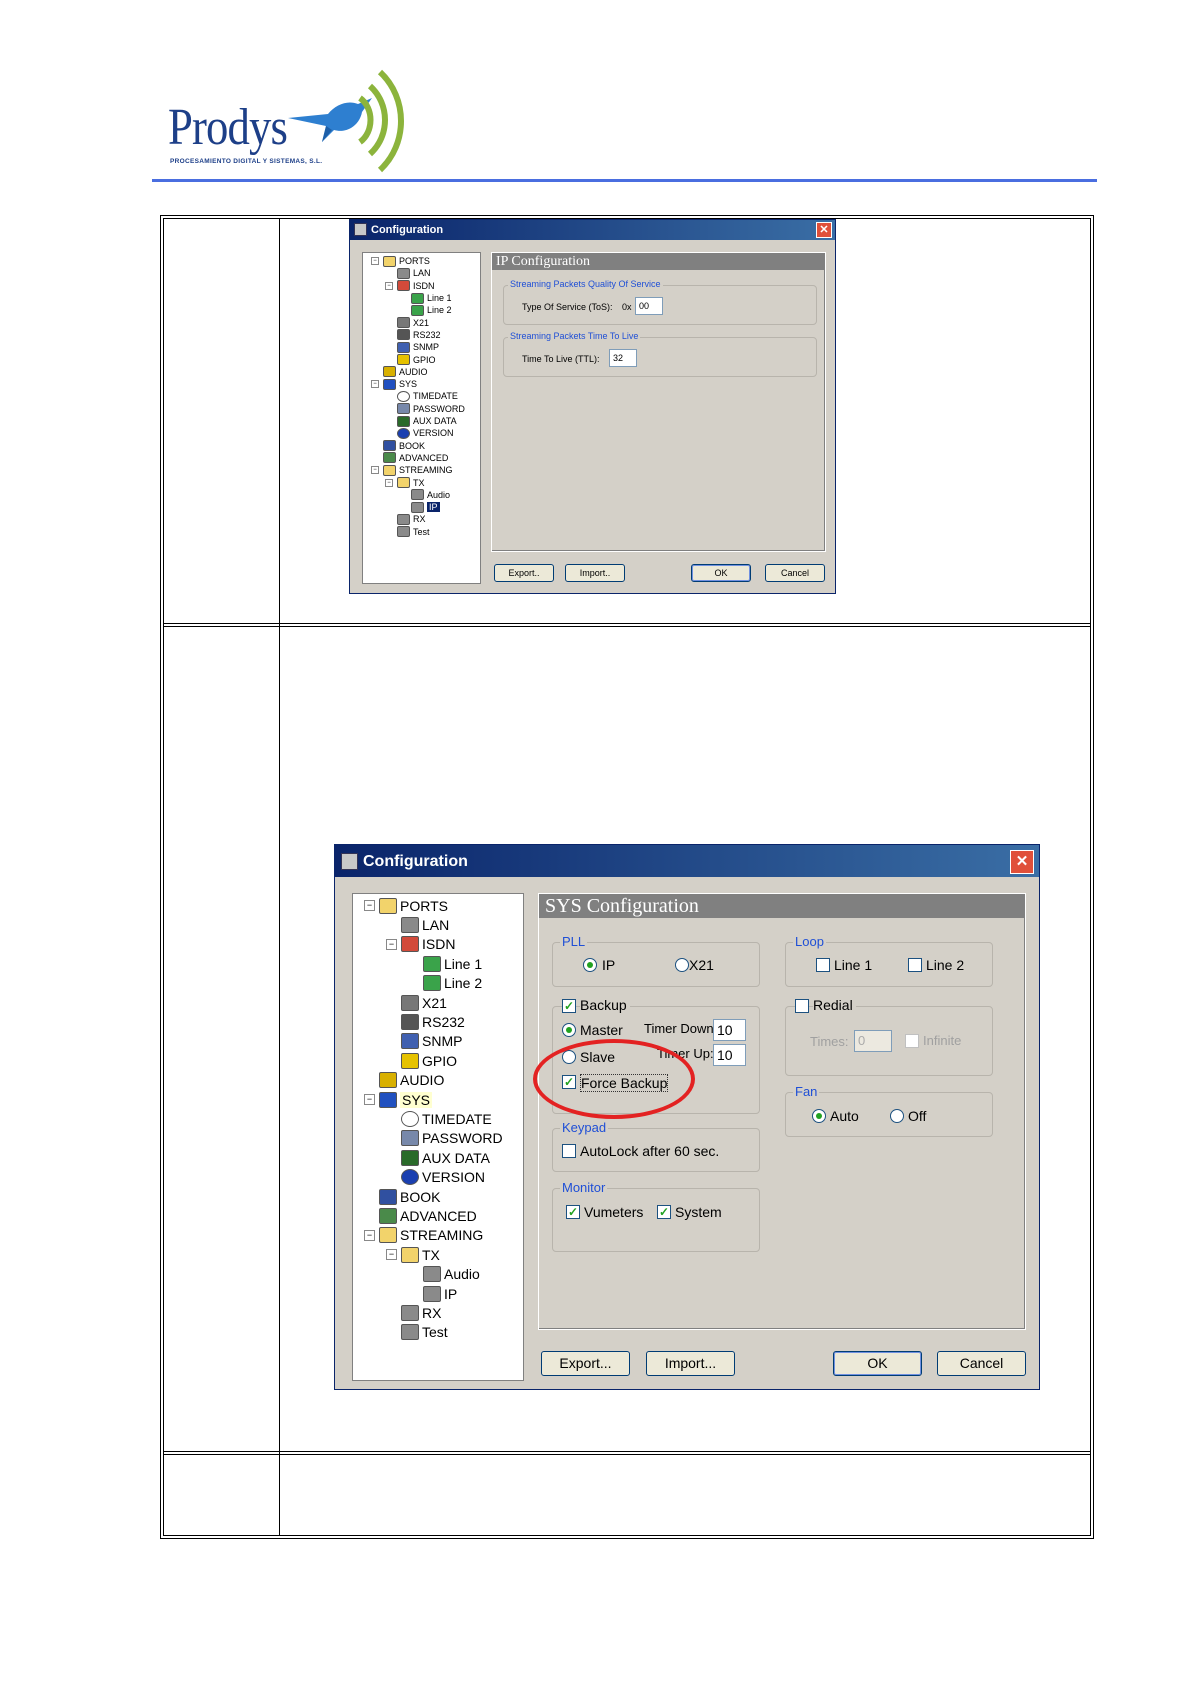  What do you see at coordinates (729, 1030) in the screenshot?
I see `timer-down-input: 10` at bounding box center [729, 1030].